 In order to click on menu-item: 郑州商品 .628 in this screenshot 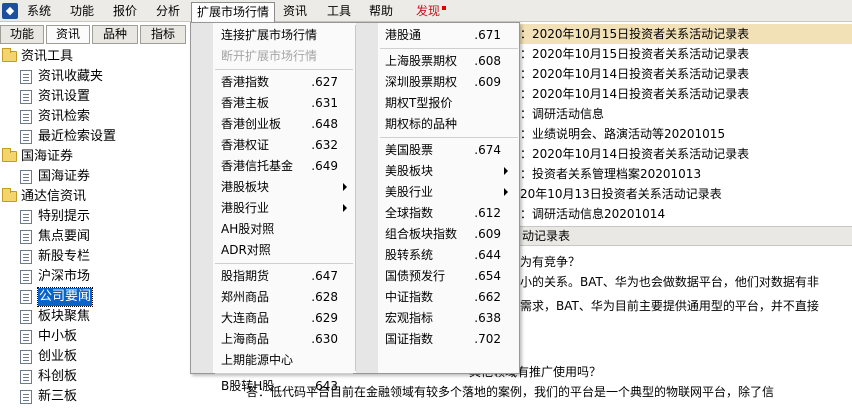, I will do `click(279, 297)`.